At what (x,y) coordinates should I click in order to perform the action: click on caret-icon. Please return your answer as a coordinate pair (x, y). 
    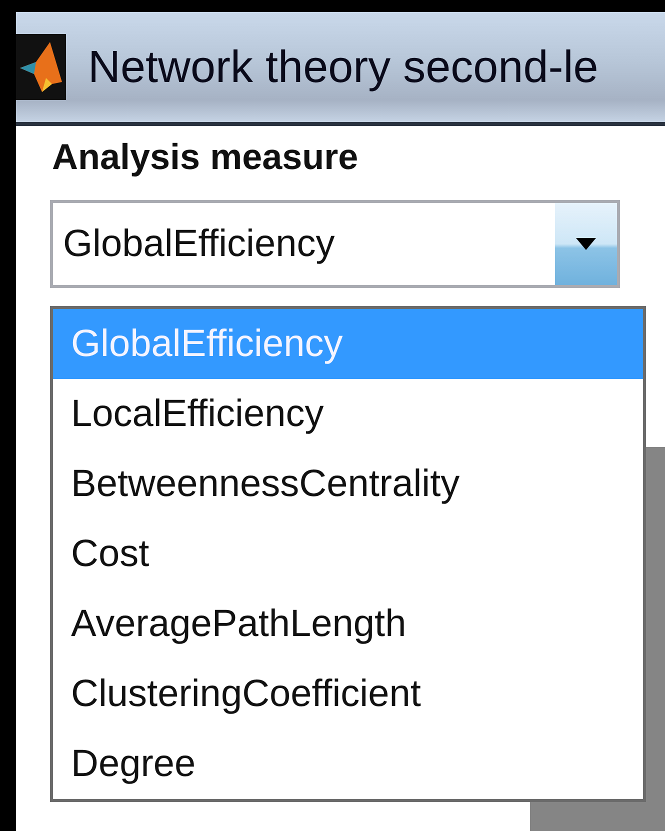
    Looking at the image, I should click on (586, 244).